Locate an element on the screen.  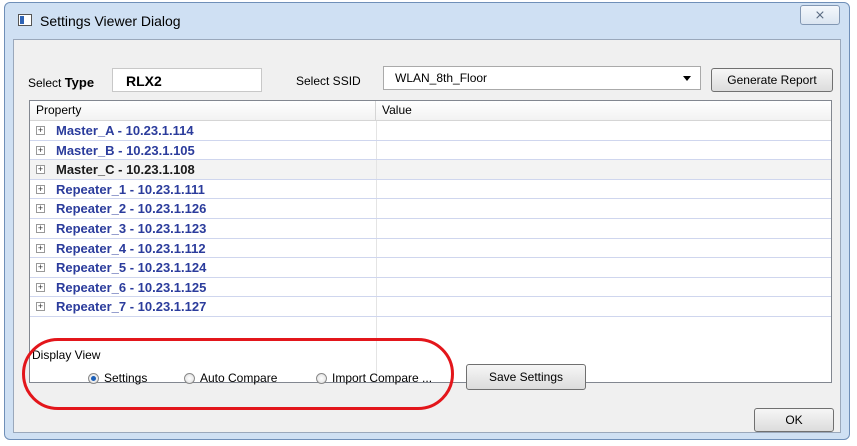
title-bar: Settings Viewer Dialog ⨯ is located at coordinates (427, 21).